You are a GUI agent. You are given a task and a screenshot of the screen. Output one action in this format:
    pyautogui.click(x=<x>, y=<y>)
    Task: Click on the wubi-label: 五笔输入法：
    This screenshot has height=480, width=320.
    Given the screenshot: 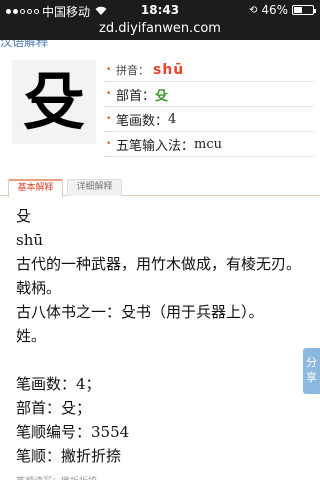 What is the action you would take?
    pyautogui.click(x=155, y=146)
    